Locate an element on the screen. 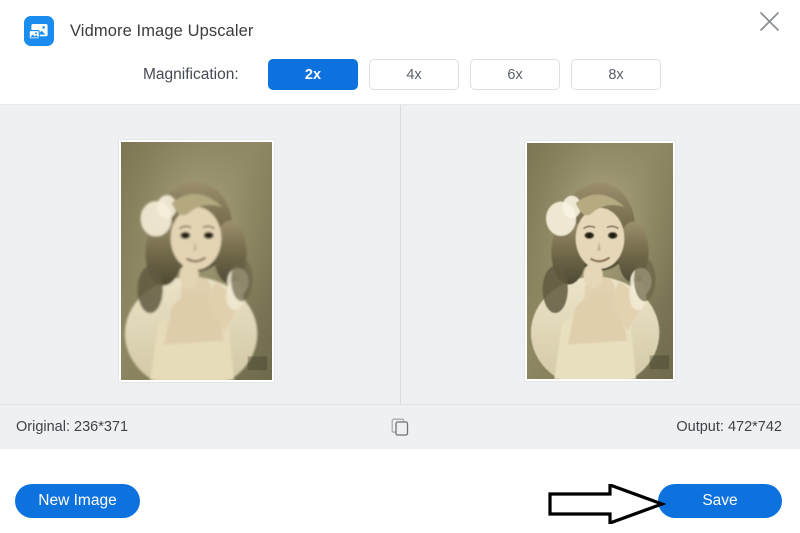 This screenshot has height=533, width=800. magnification-option-8x: 8x is located at coordinates (616, 74).